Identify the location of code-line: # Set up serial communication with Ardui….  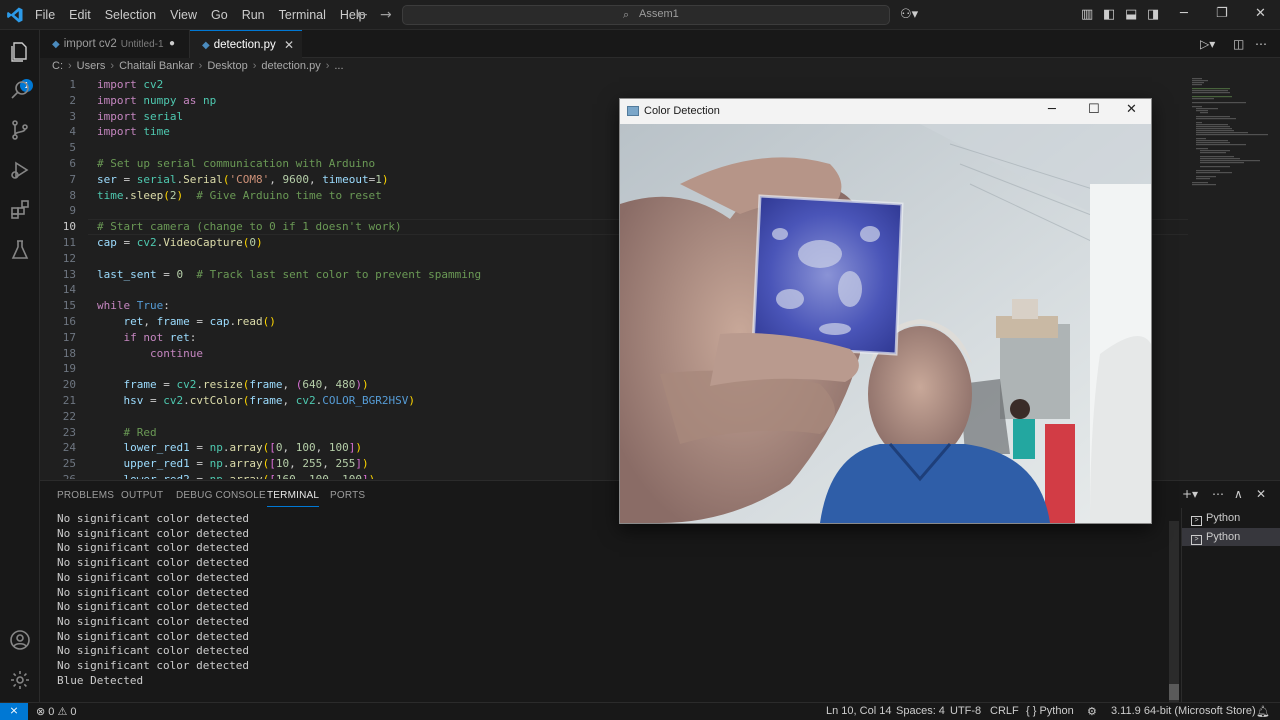
(236, 163).